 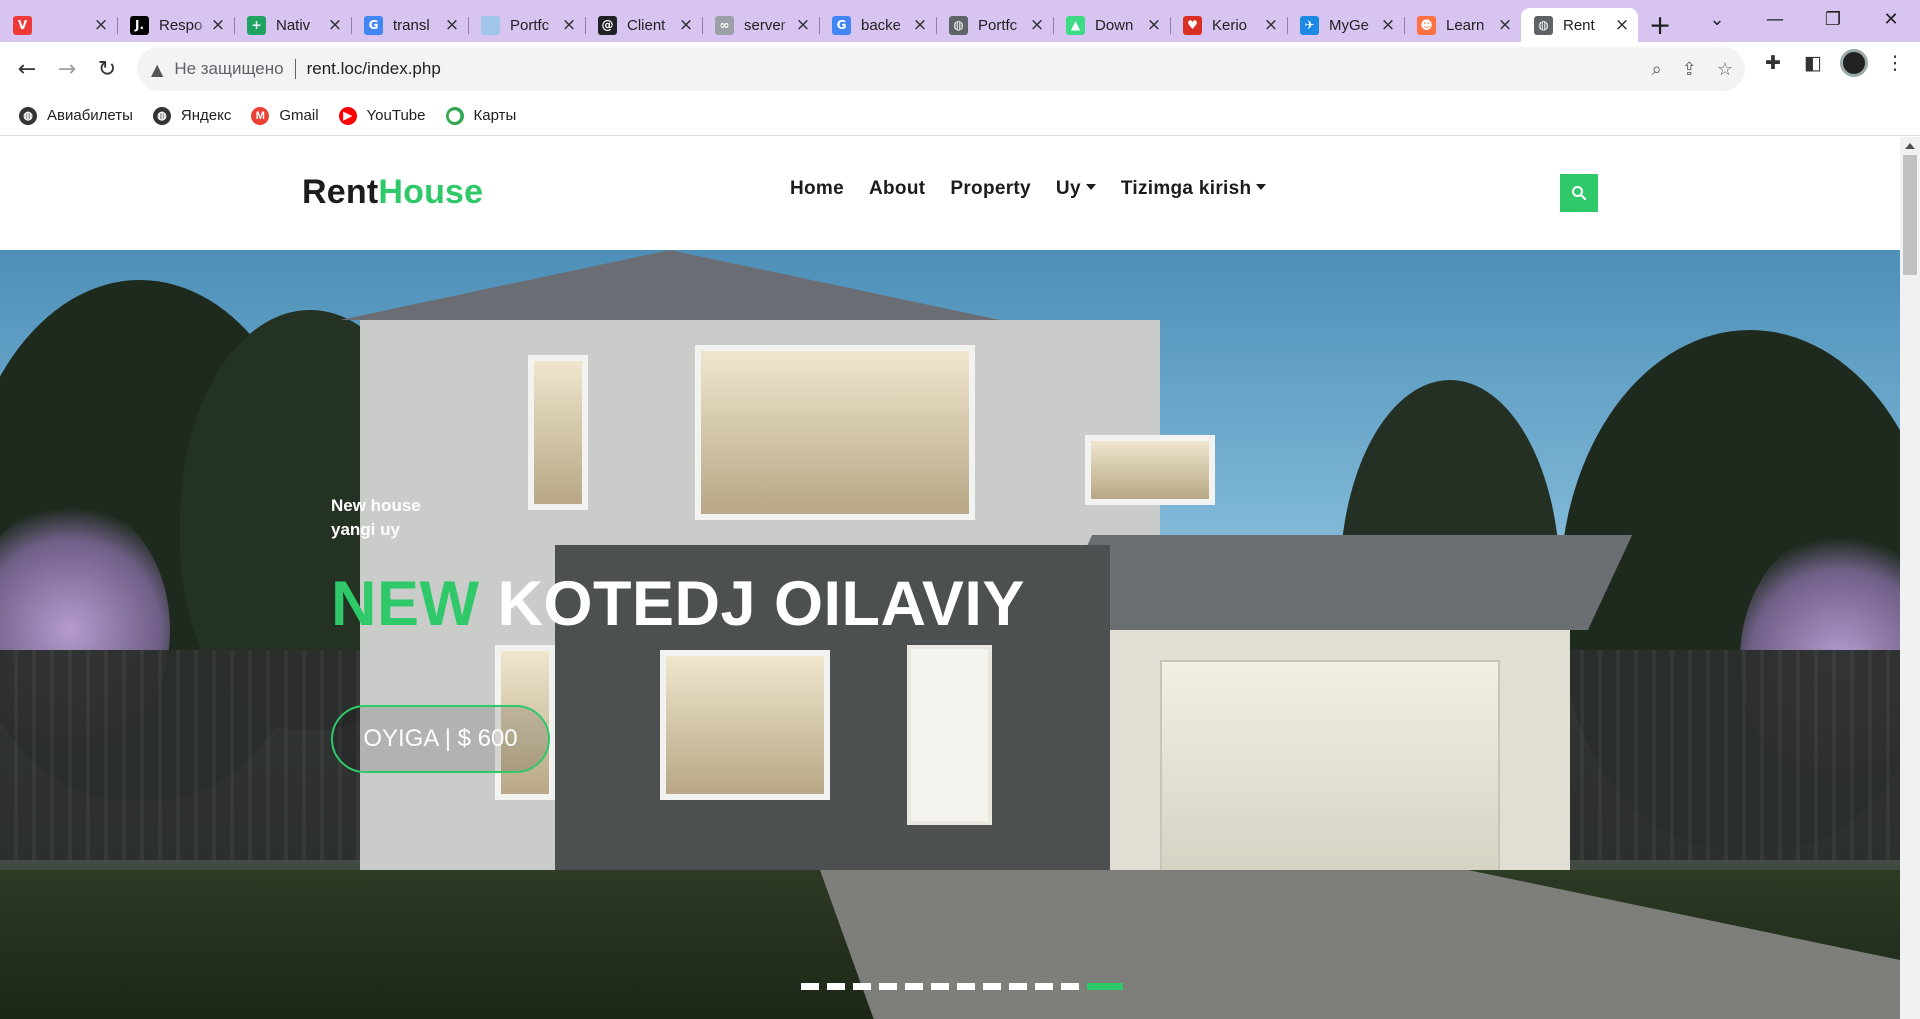 I want to click on carousel-indicators, so click(x=962, y=986).